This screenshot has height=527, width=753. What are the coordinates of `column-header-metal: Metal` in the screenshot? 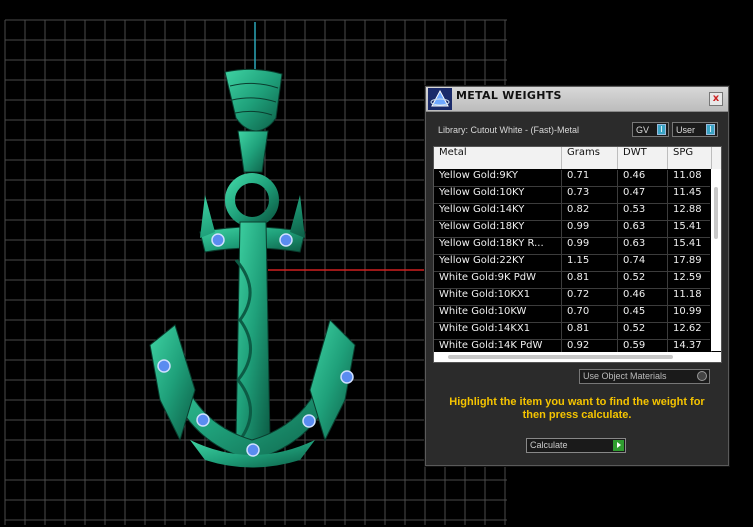 It's located at (498, 158).